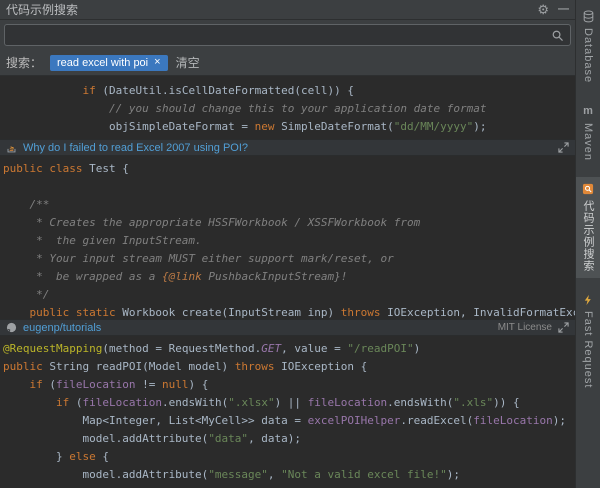 This screenshot has width=600, height=488. What do you see at coordinates (588, 142) in the screenshot?
I see `stripe-tab-label: Maven` at bounding box center [588, 142].